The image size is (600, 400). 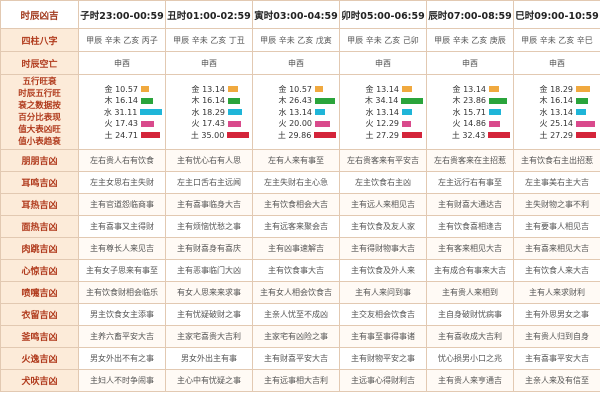 I want to click on omen-cell: 主有忧疑破财之事, so click(x=209, y=314).